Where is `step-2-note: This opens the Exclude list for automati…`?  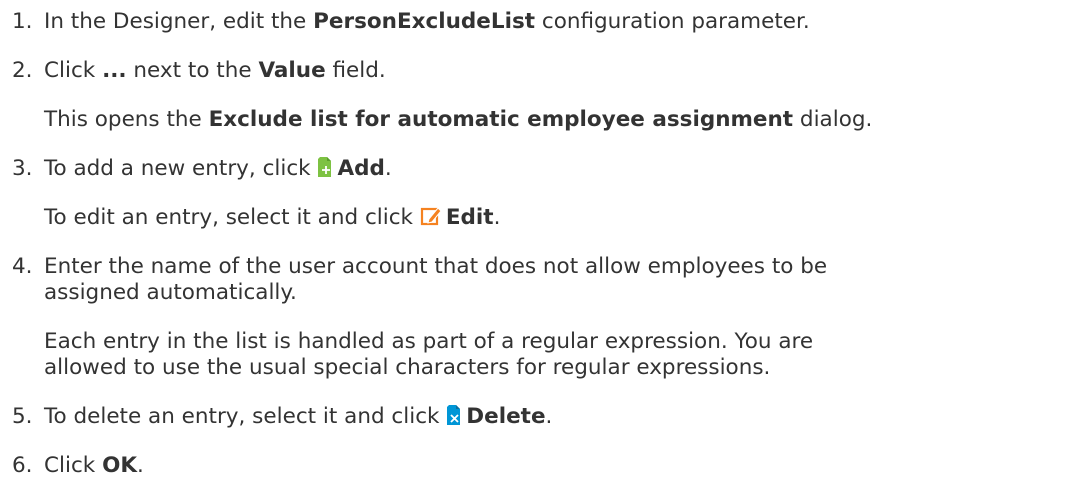 step-2-note: This opens the Exclude list for automati… is located at coordinates (458, 119).